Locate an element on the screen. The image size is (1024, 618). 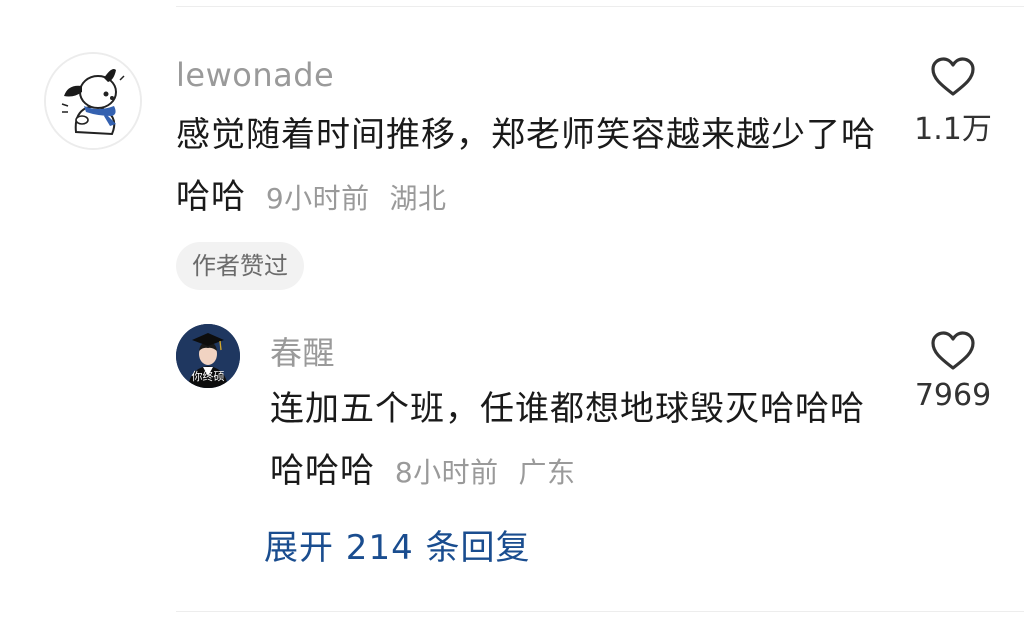
comment-text: 感觉随着时间推移，郑老师笑容越来越少了哈哈哈 9小时前 湖北 is located at coordinates (526, 167).